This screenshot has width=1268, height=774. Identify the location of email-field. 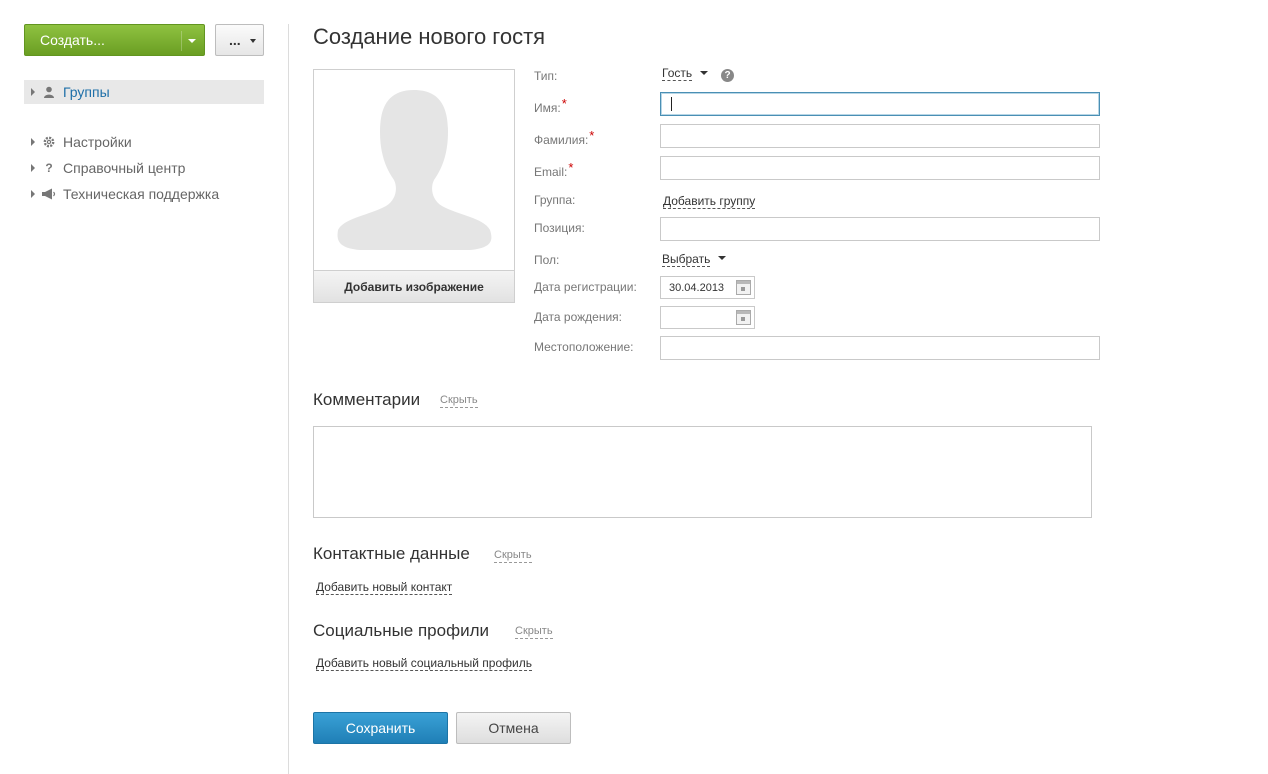
(880, 168).